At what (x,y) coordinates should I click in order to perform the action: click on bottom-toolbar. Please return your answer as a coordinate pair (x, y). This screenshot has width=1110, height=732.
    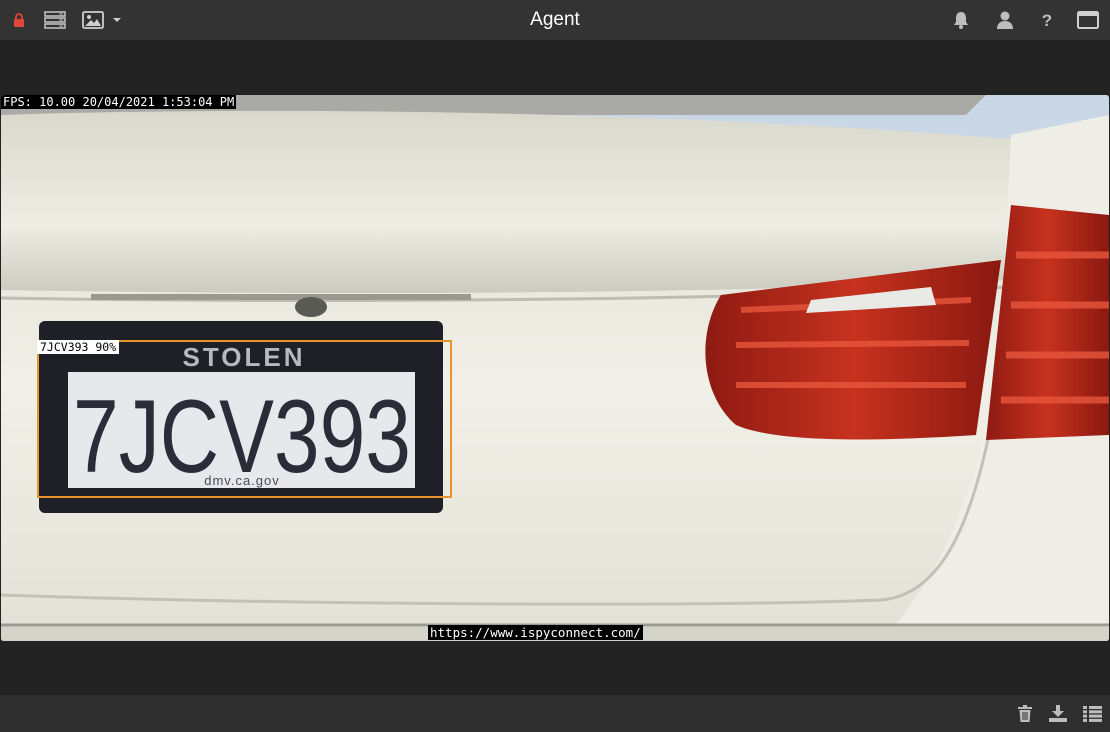
    Looking at the image, I should click on (555, 713).